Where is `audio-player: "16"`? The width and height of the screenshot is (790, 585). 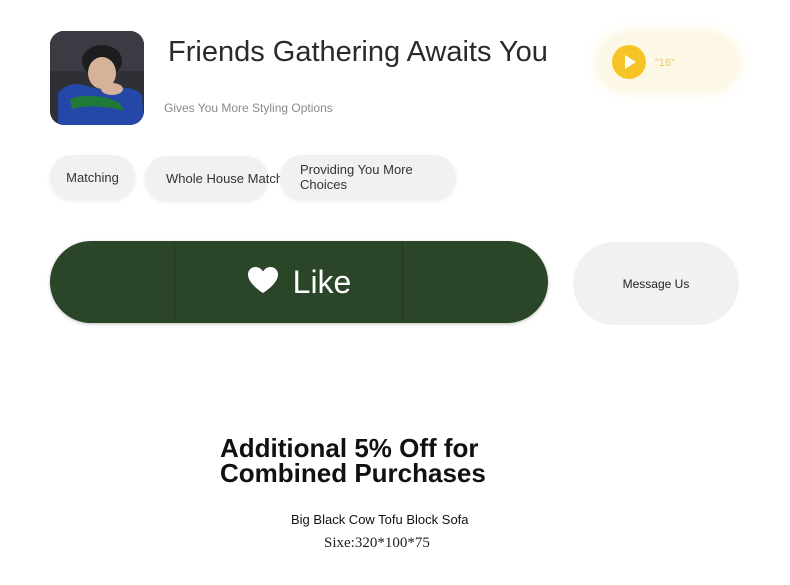
audio-player: "16" is located at coordinates (668, 62).